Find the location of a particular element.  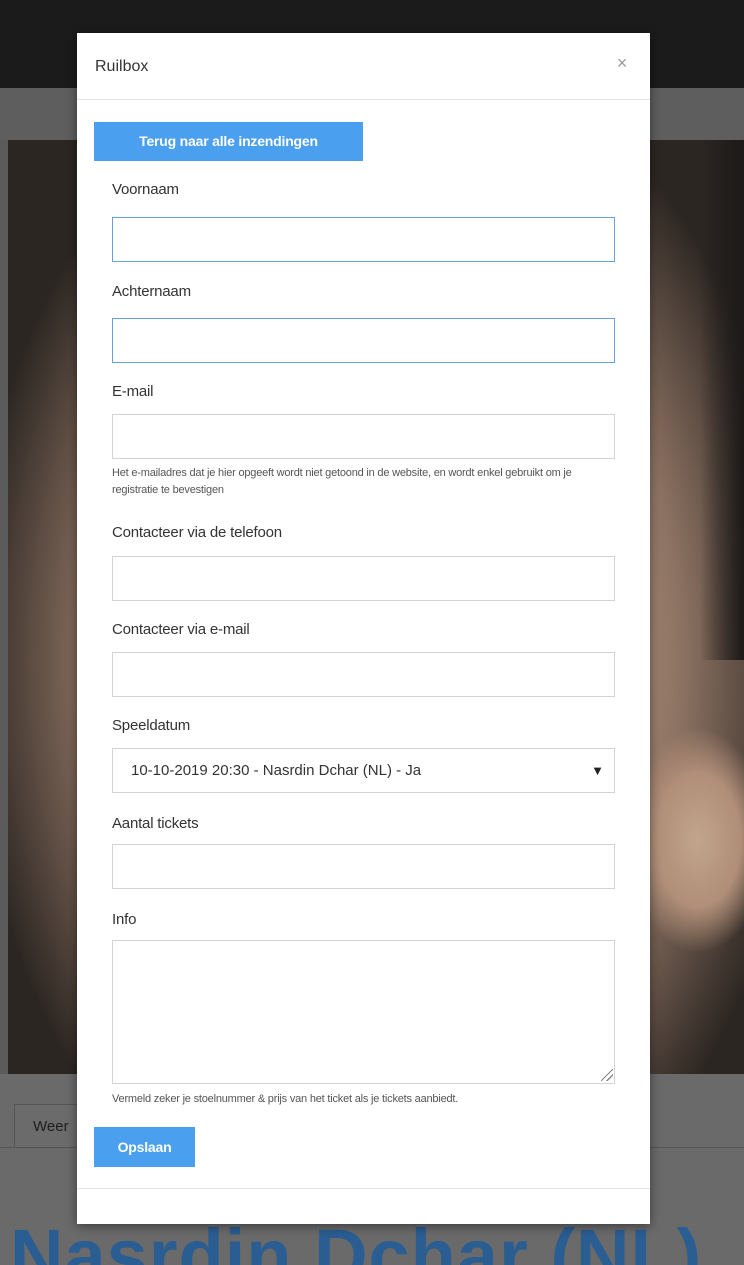

email-label: E-mail is located at coordinates (133, 391).